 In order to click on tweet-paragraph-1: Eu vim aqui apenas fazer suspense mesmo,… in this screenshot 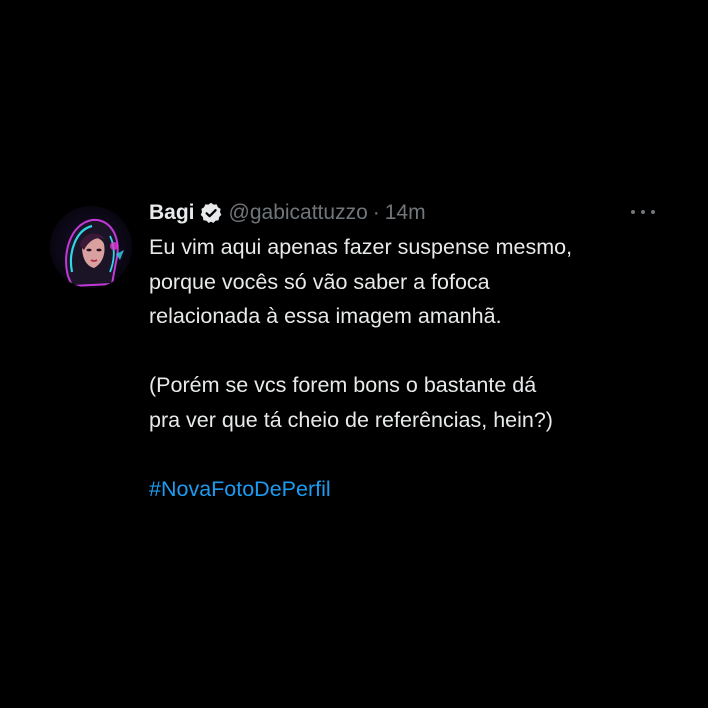, I will do `click(399, 282)`.